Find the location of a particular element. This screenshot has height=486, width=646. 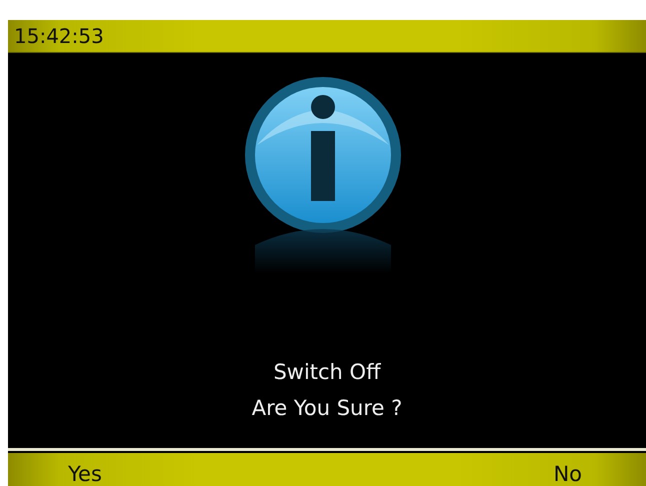

clock-time: 15:42:53 is located at coordinates (59, 36).